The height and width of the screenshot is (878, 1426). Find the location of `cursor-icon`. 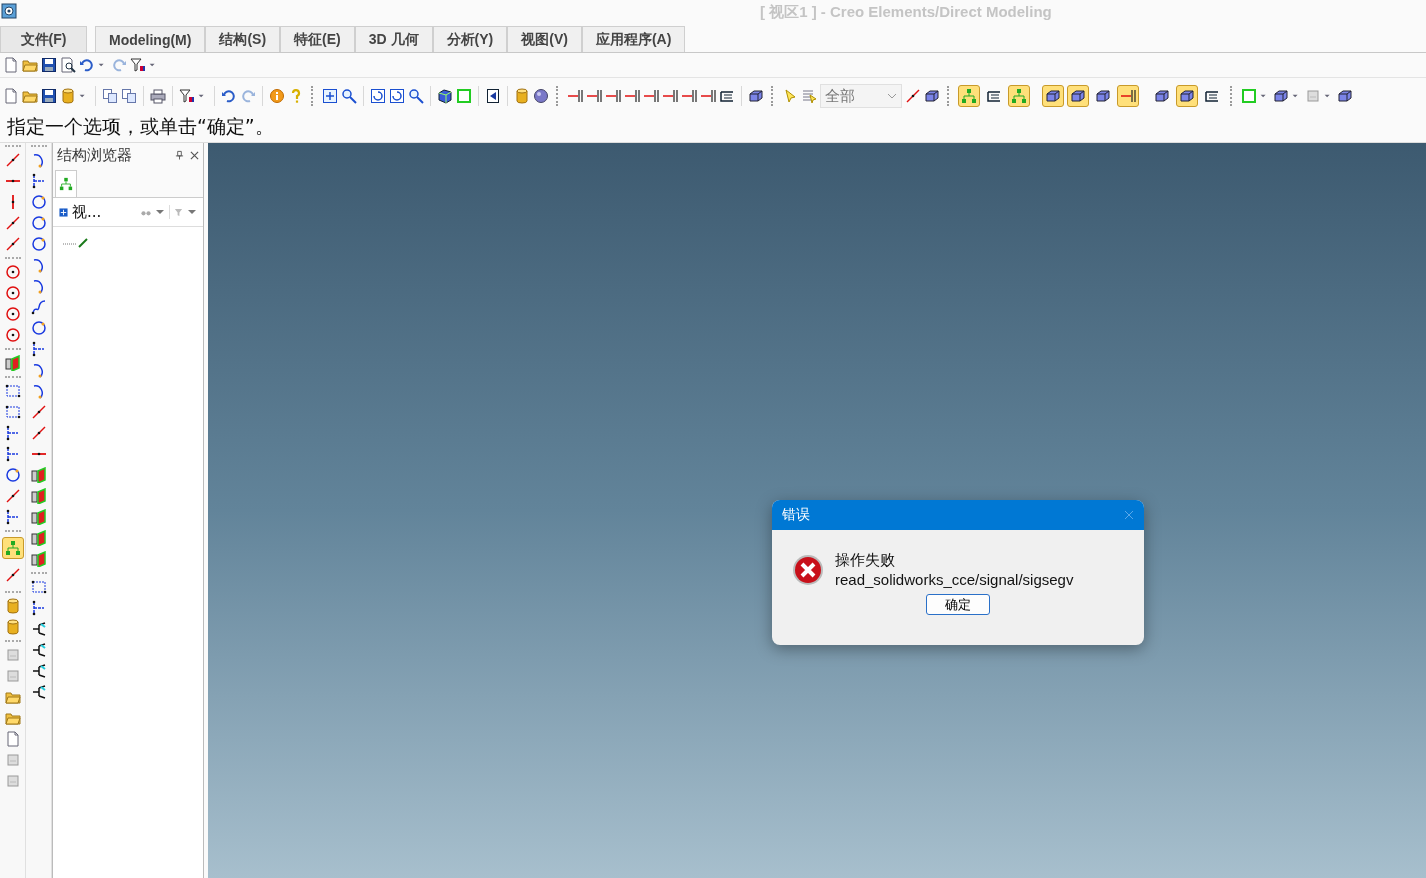

cursor-icon is located at coordinates (790, 96).